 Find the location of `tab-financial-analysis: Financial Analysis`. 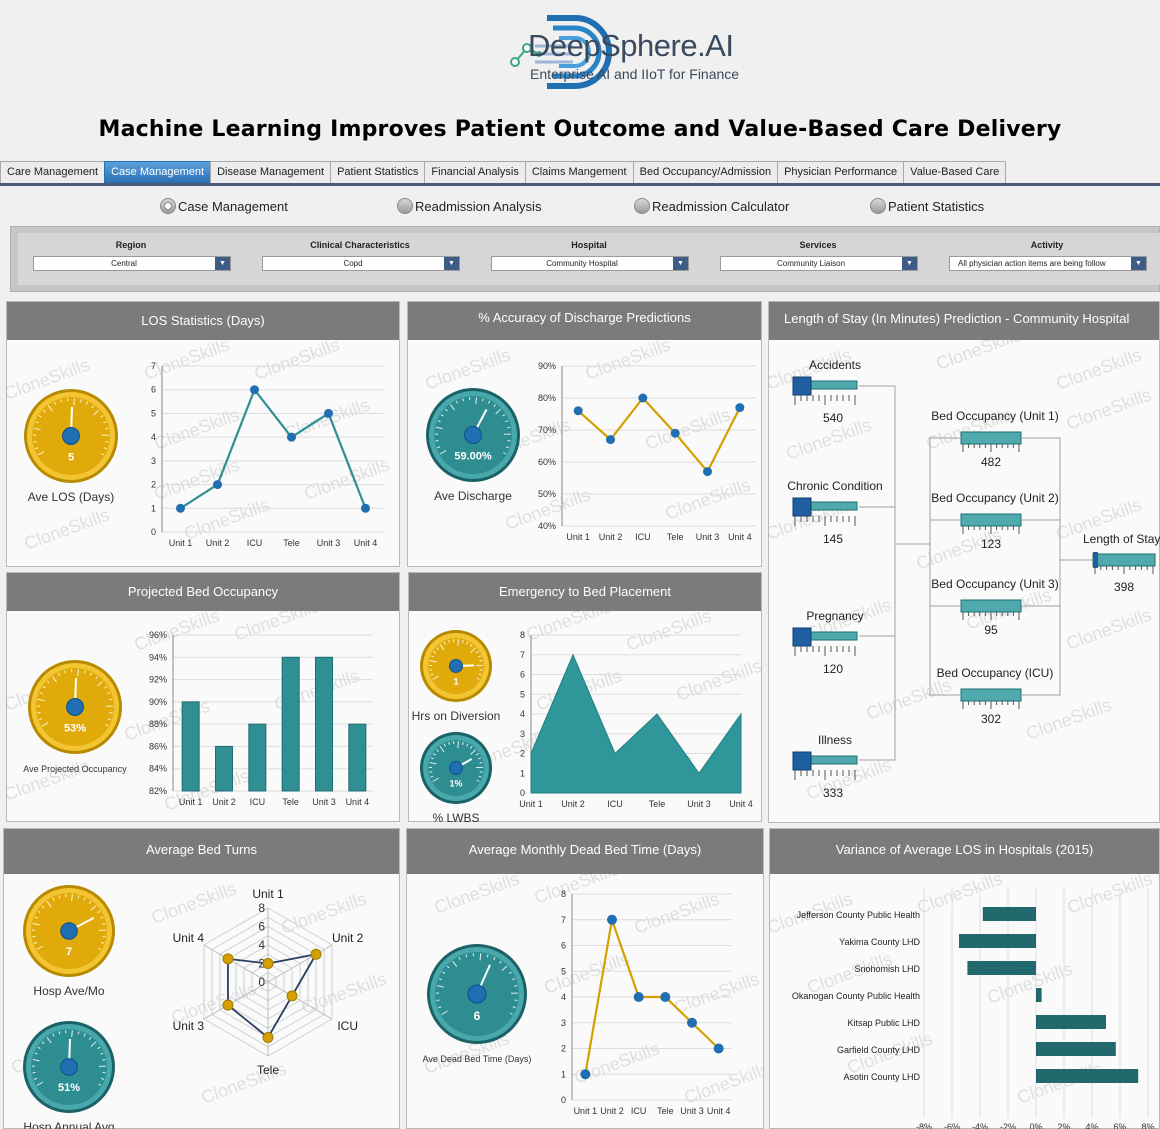

tab-financial-analysis: Financial Analysis is located at coordinates (475, 172).